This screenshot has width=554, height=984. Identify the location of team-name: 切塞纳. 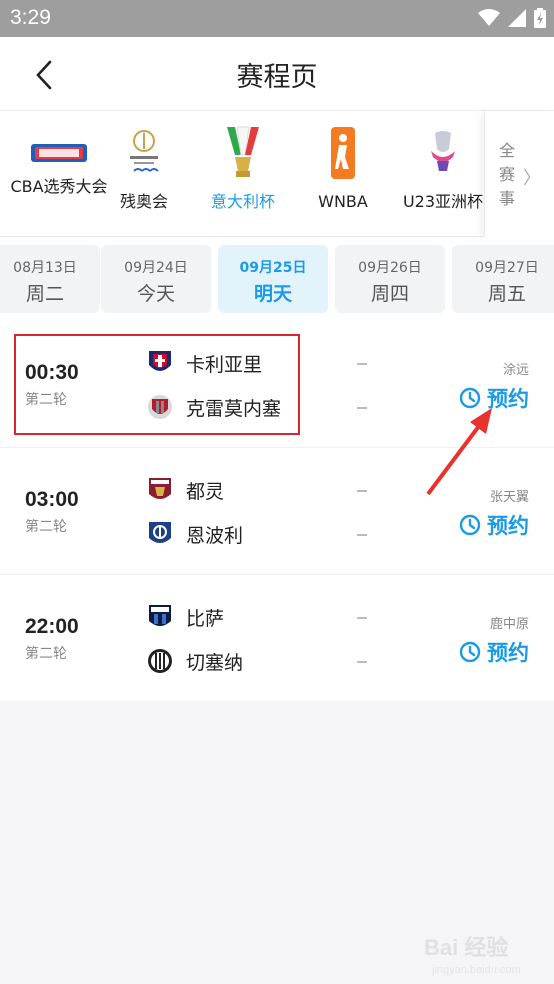
(215, 662).